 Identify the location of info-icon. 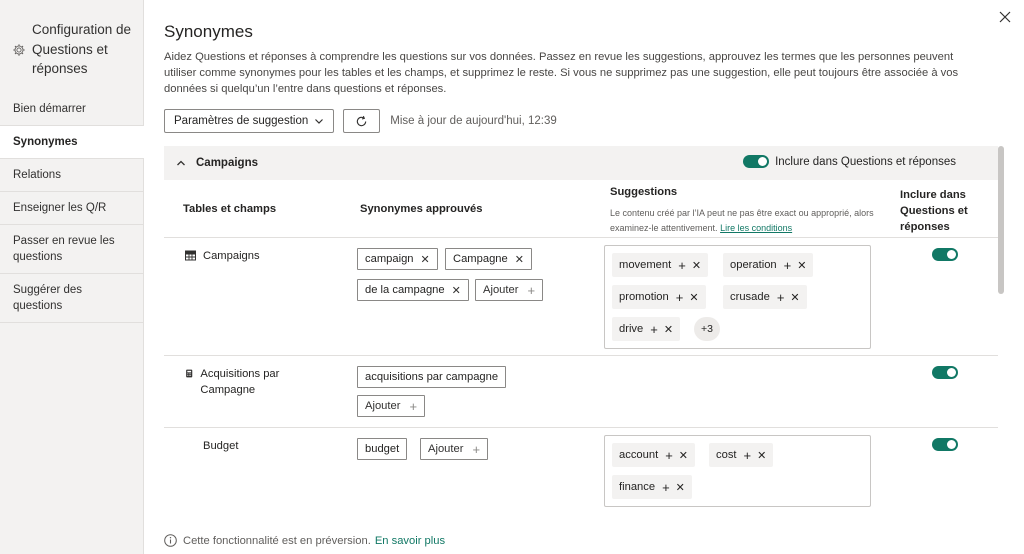
(170, 540).